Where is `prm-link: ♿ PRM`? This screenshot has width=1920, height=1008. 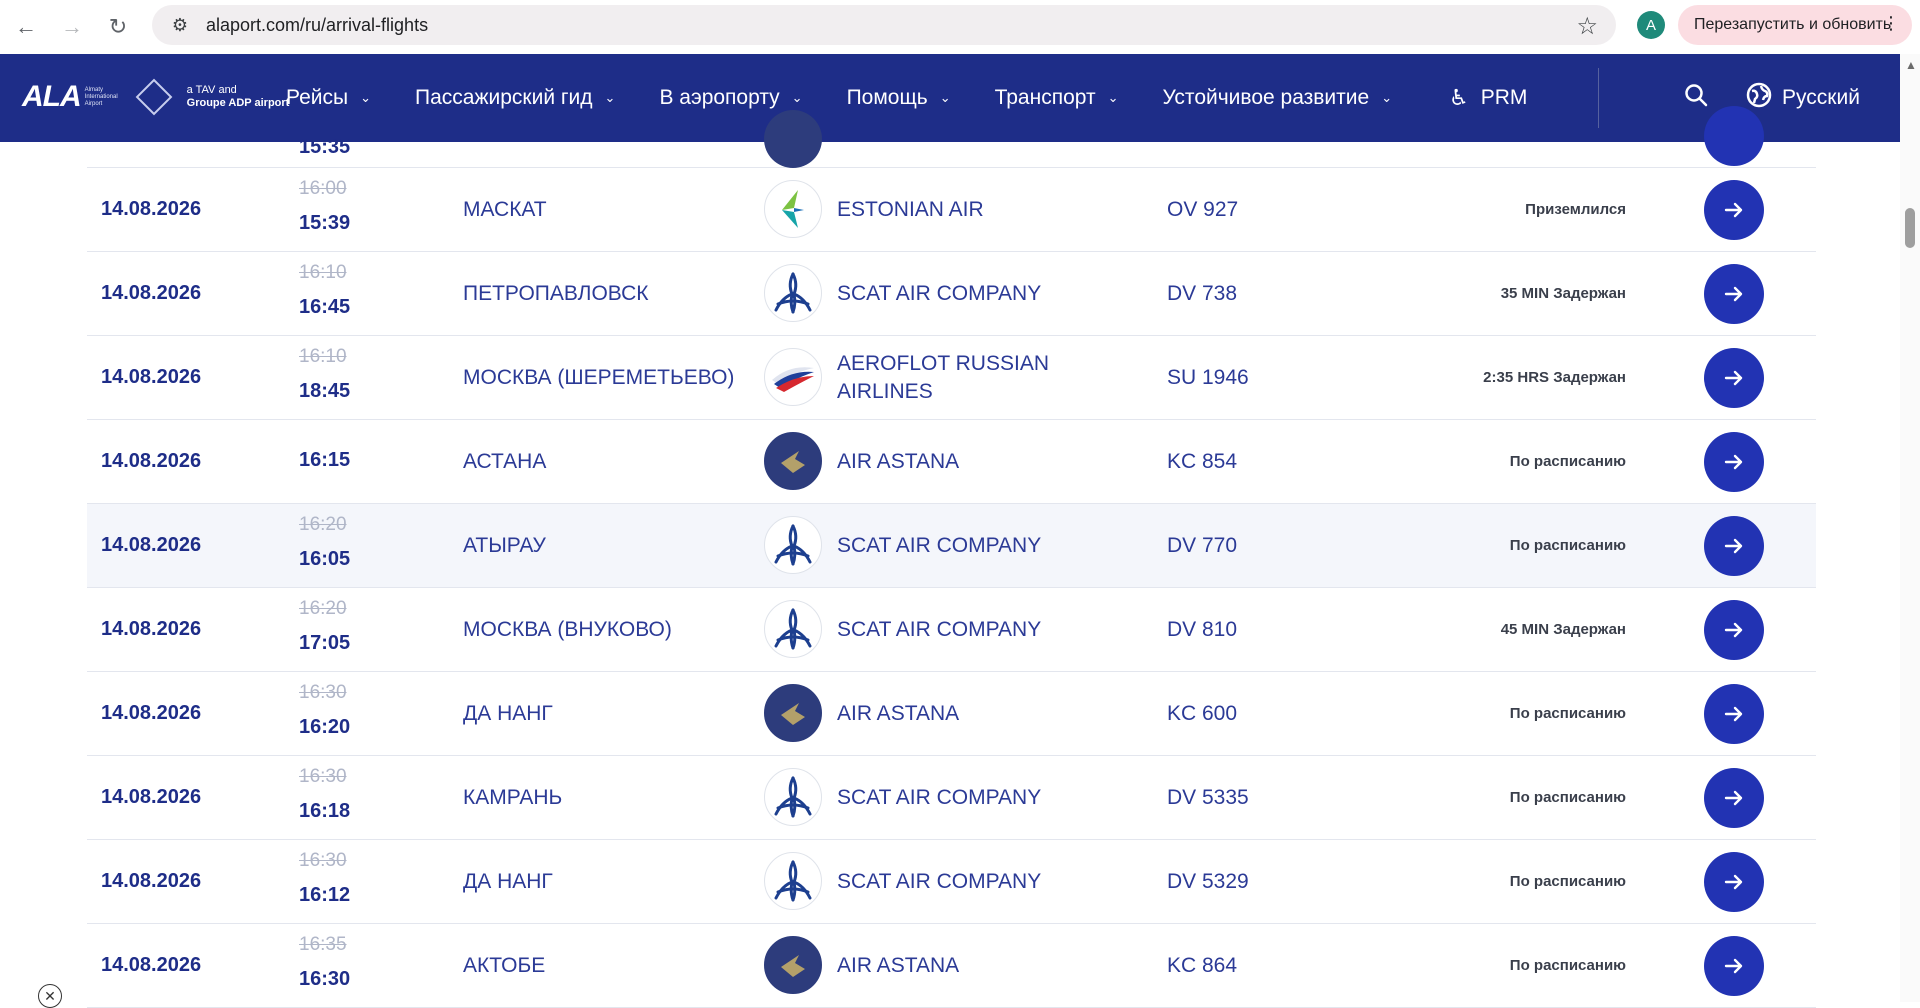
prm-link: ♿ PRM is located at coordinates (1488, 98).